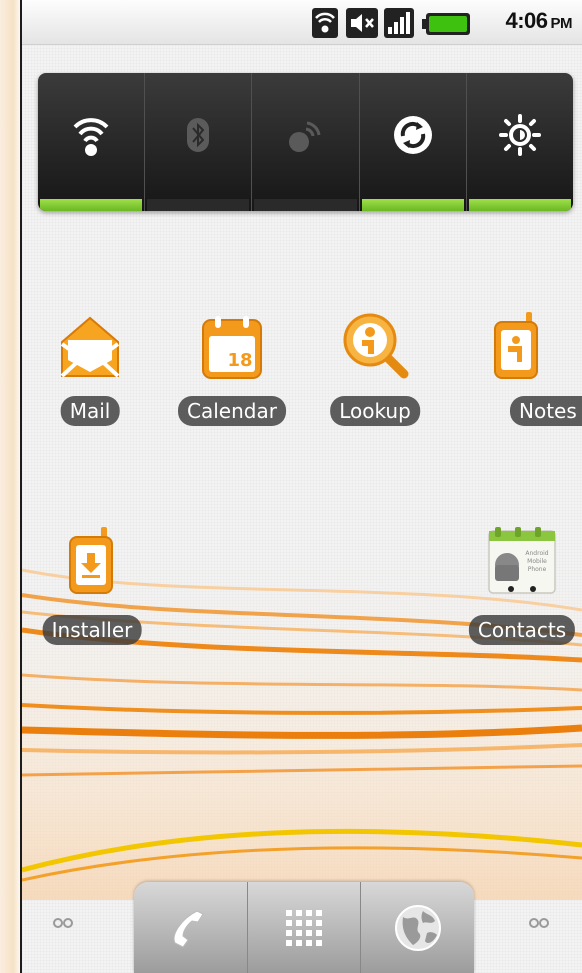 The height and width of the screenshot is (973, 582). I want to click on app-label-notes-travel: Notes Trav, so click(546, 411).